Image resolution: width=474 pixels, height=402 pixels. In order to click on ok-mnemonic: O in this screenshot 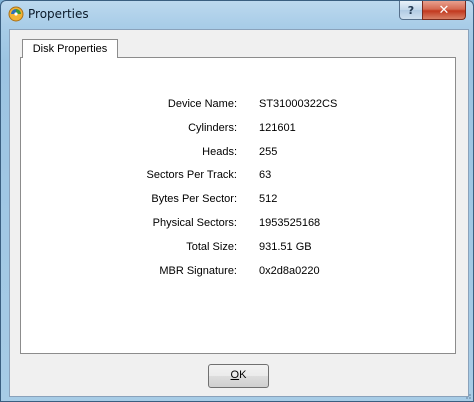, I will do `click(235, 375)`.